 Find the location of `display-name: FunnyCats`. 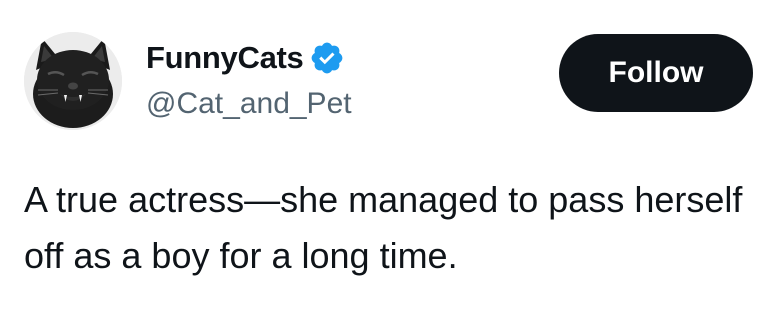

display-name: FunnyCats is located at coordinates (225, 58).